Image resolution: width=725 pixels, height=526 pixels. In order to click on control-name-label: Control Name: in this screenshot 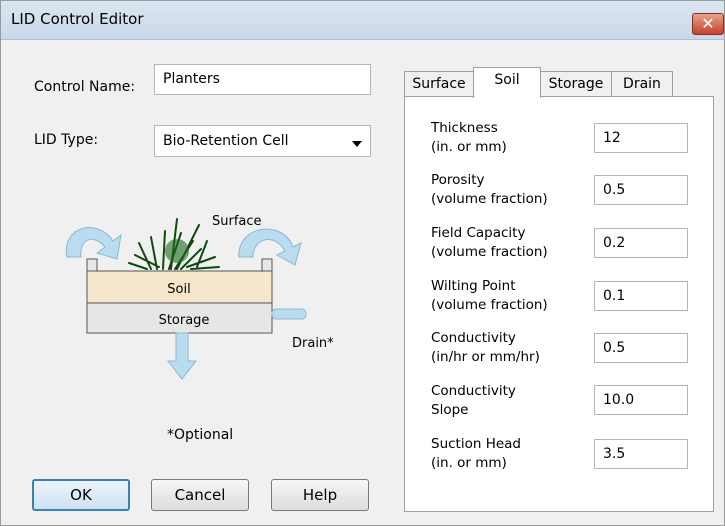, I will do `click(85, 87)`.